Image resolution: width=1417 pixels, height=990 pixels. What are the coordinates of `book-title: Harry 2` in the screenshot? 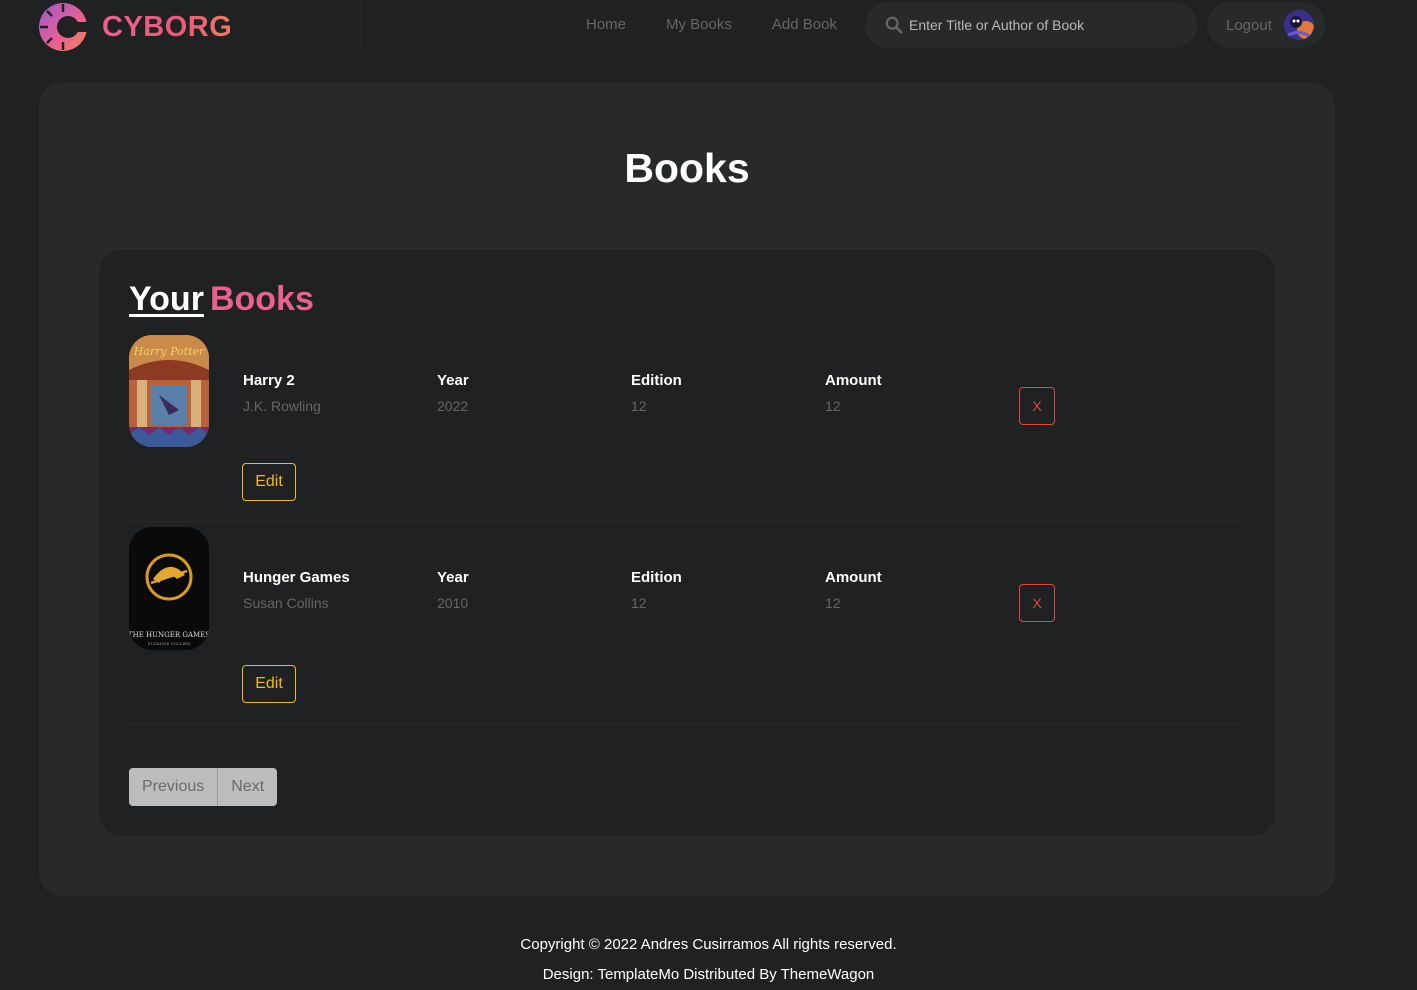 It's located at (269, 380).